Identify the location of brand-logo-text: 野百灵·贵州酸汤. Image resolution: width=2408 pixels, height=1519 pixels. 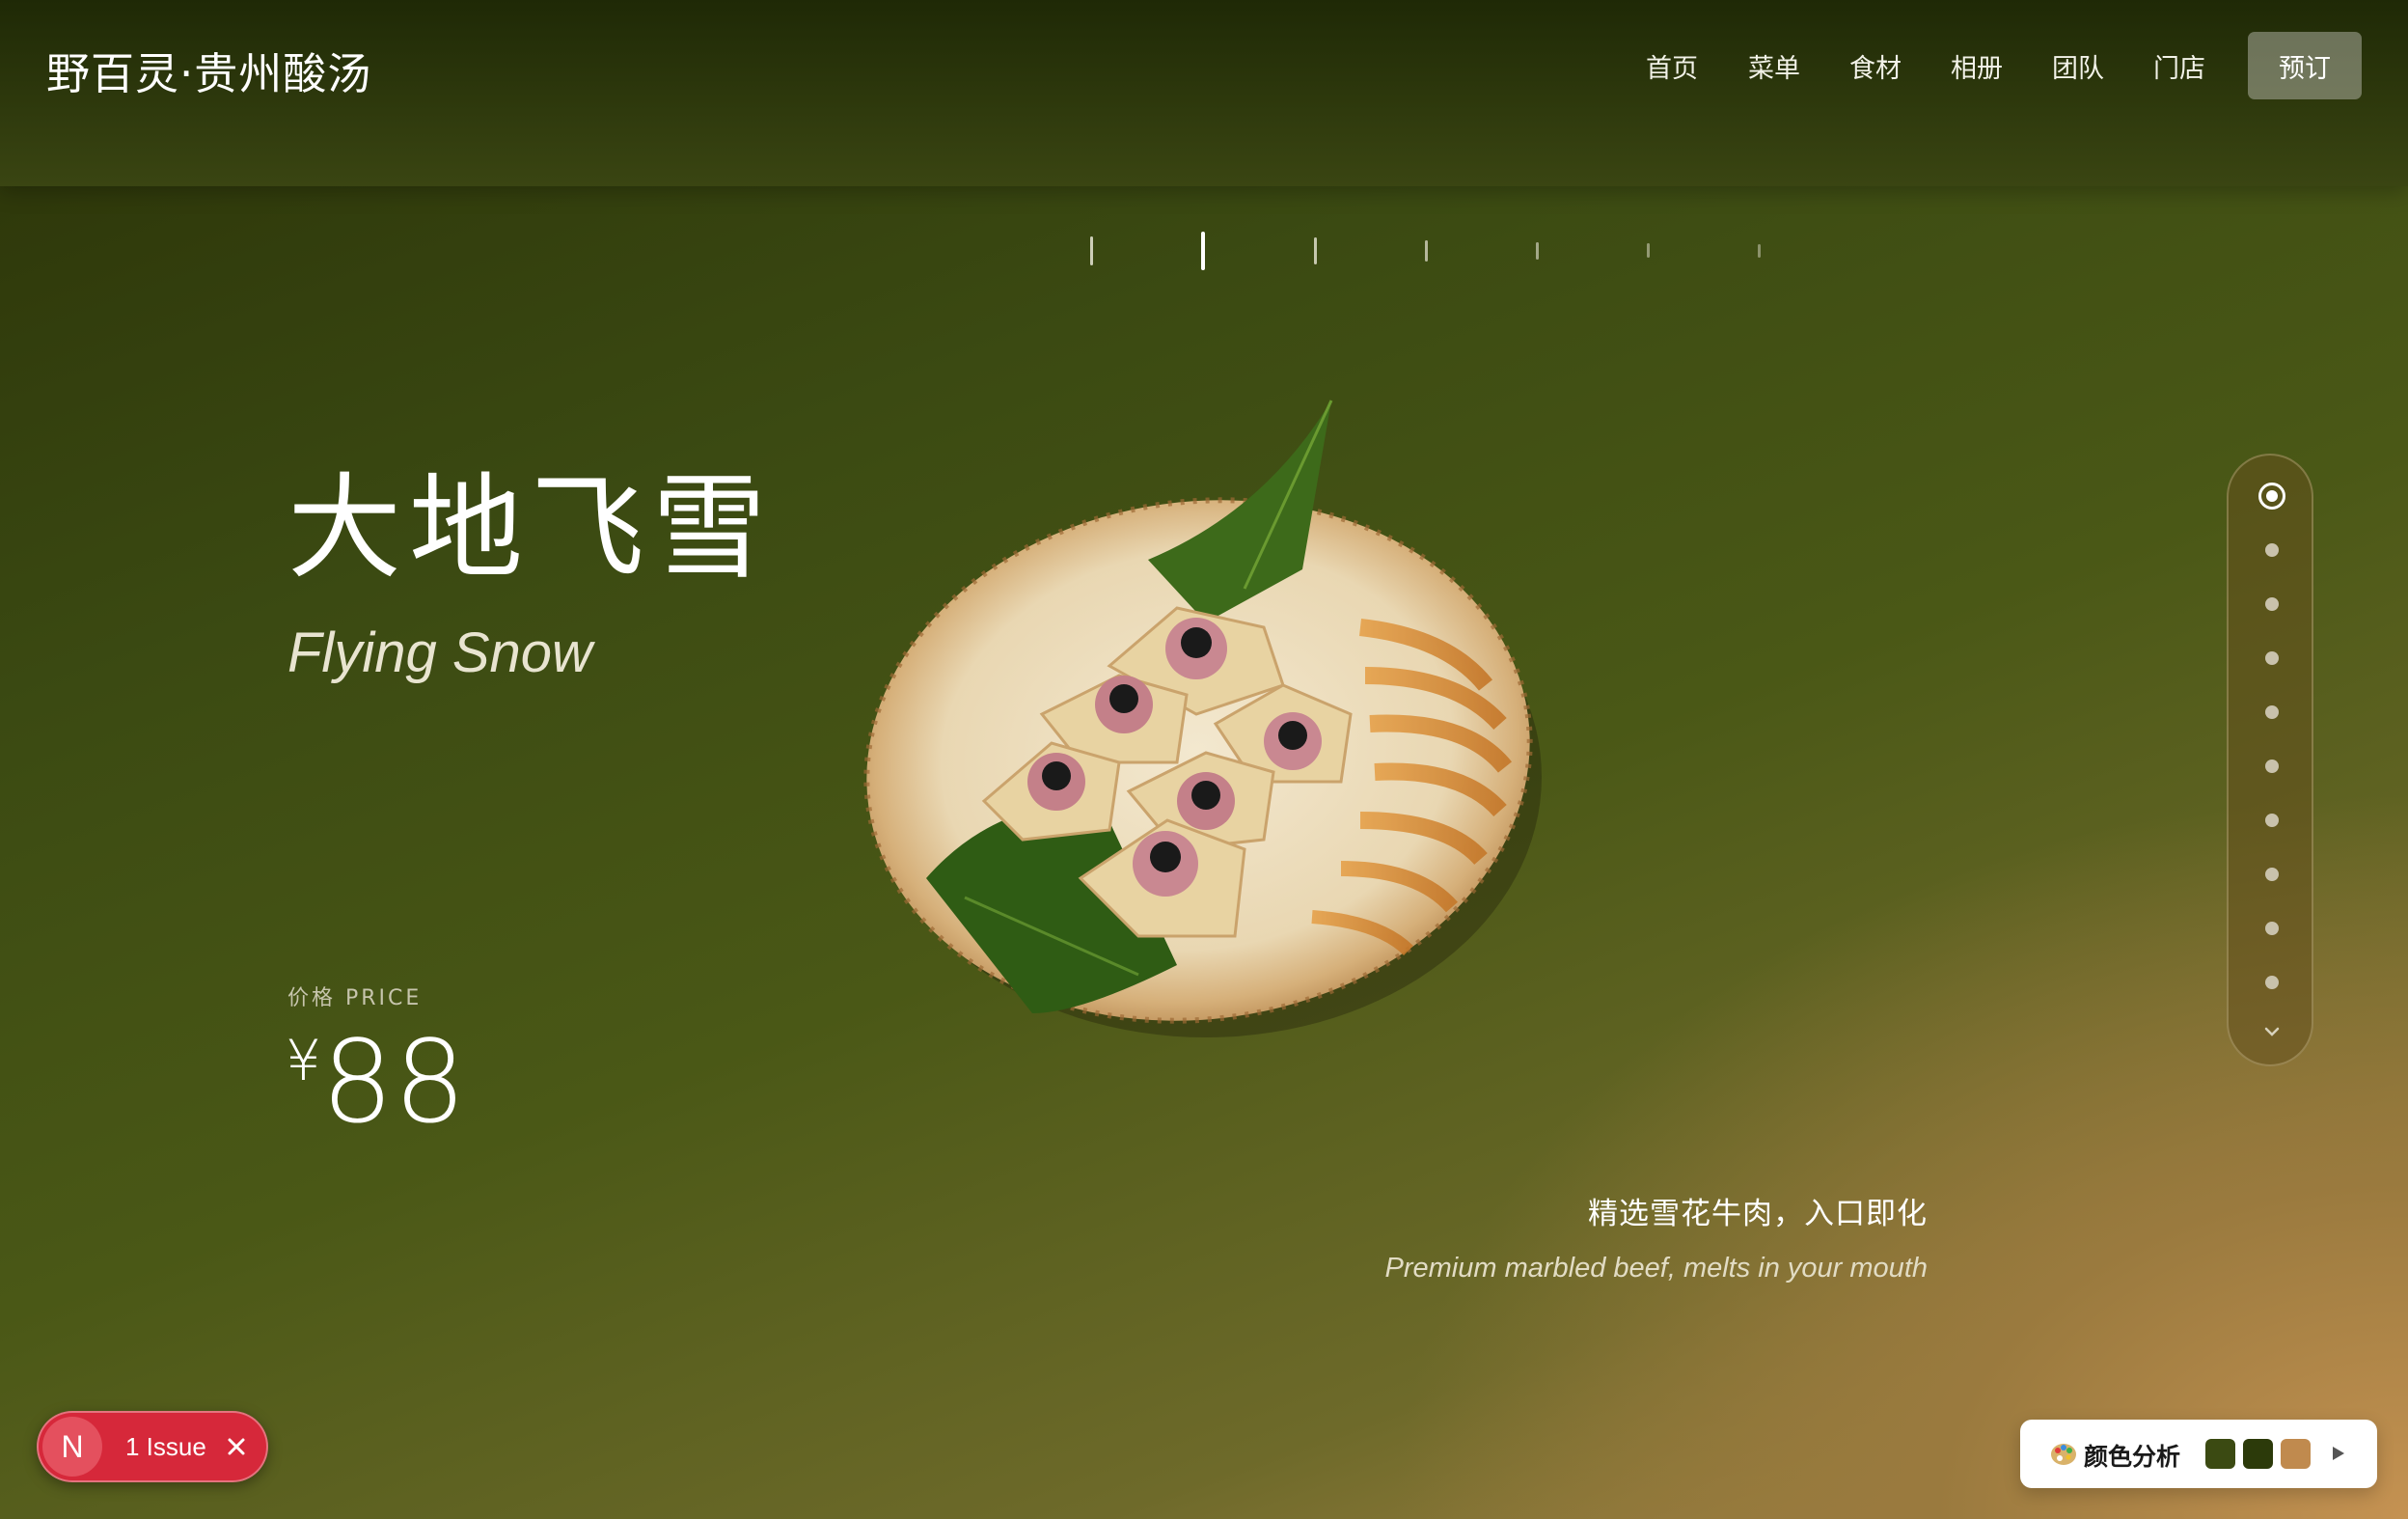
(208, 70).